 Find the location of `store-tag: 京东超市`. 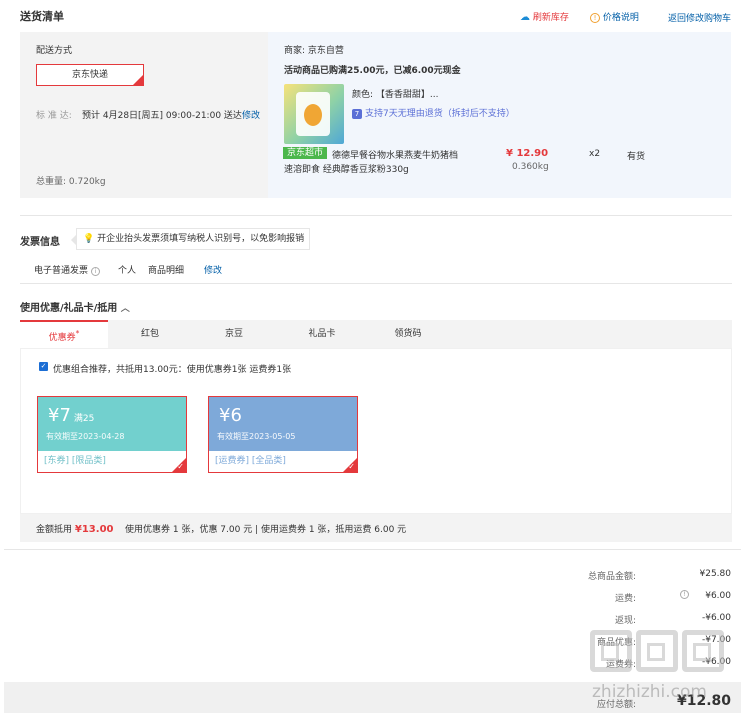

store-tag: 京东超市 is located at coordinates (305, 153).